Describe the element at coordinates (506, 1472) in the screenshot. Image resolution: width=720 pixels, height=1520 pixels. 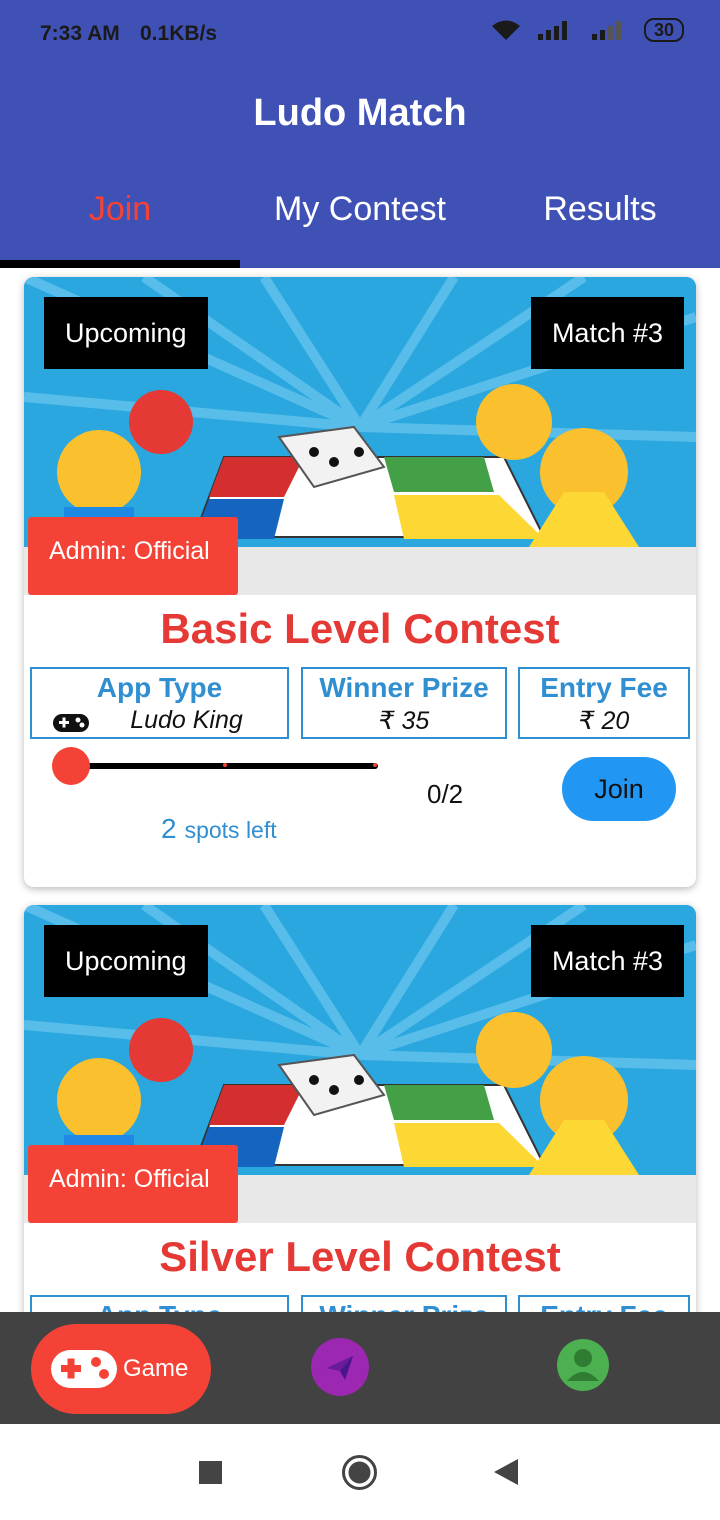
I see `back-icon` at that location.